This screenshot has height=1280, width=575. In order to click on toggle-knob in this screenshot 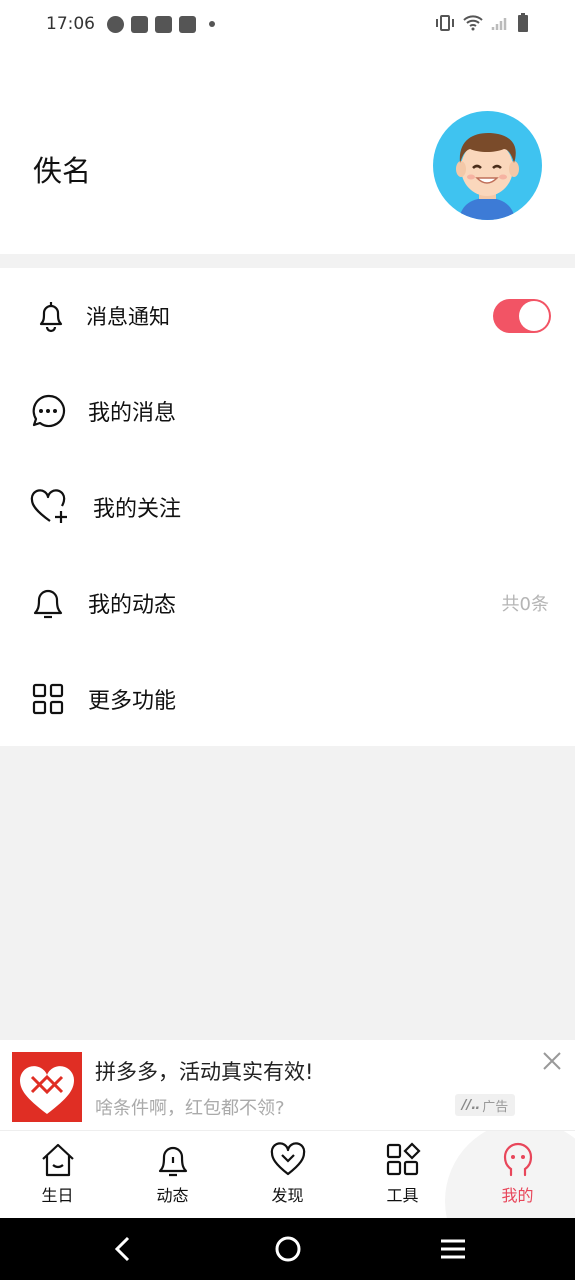, I will do `click(534, 316)`.